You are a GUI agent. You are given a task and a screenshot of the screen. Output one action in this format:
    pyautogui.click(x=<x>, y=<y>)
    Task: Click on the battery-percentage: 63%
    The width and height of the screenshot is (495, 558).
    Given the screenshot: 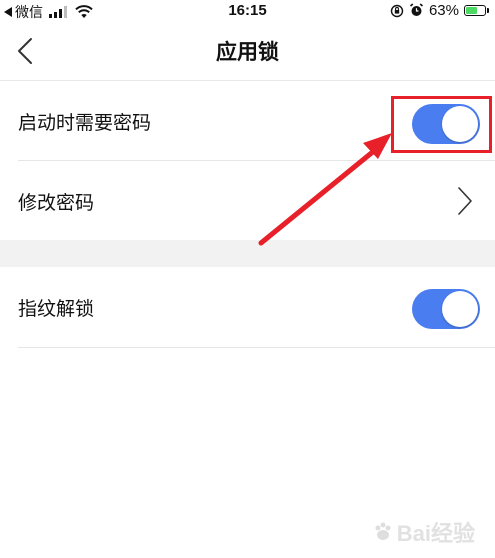 What is the action you would take?
    pyautogui.click(x=443, y=10)
    